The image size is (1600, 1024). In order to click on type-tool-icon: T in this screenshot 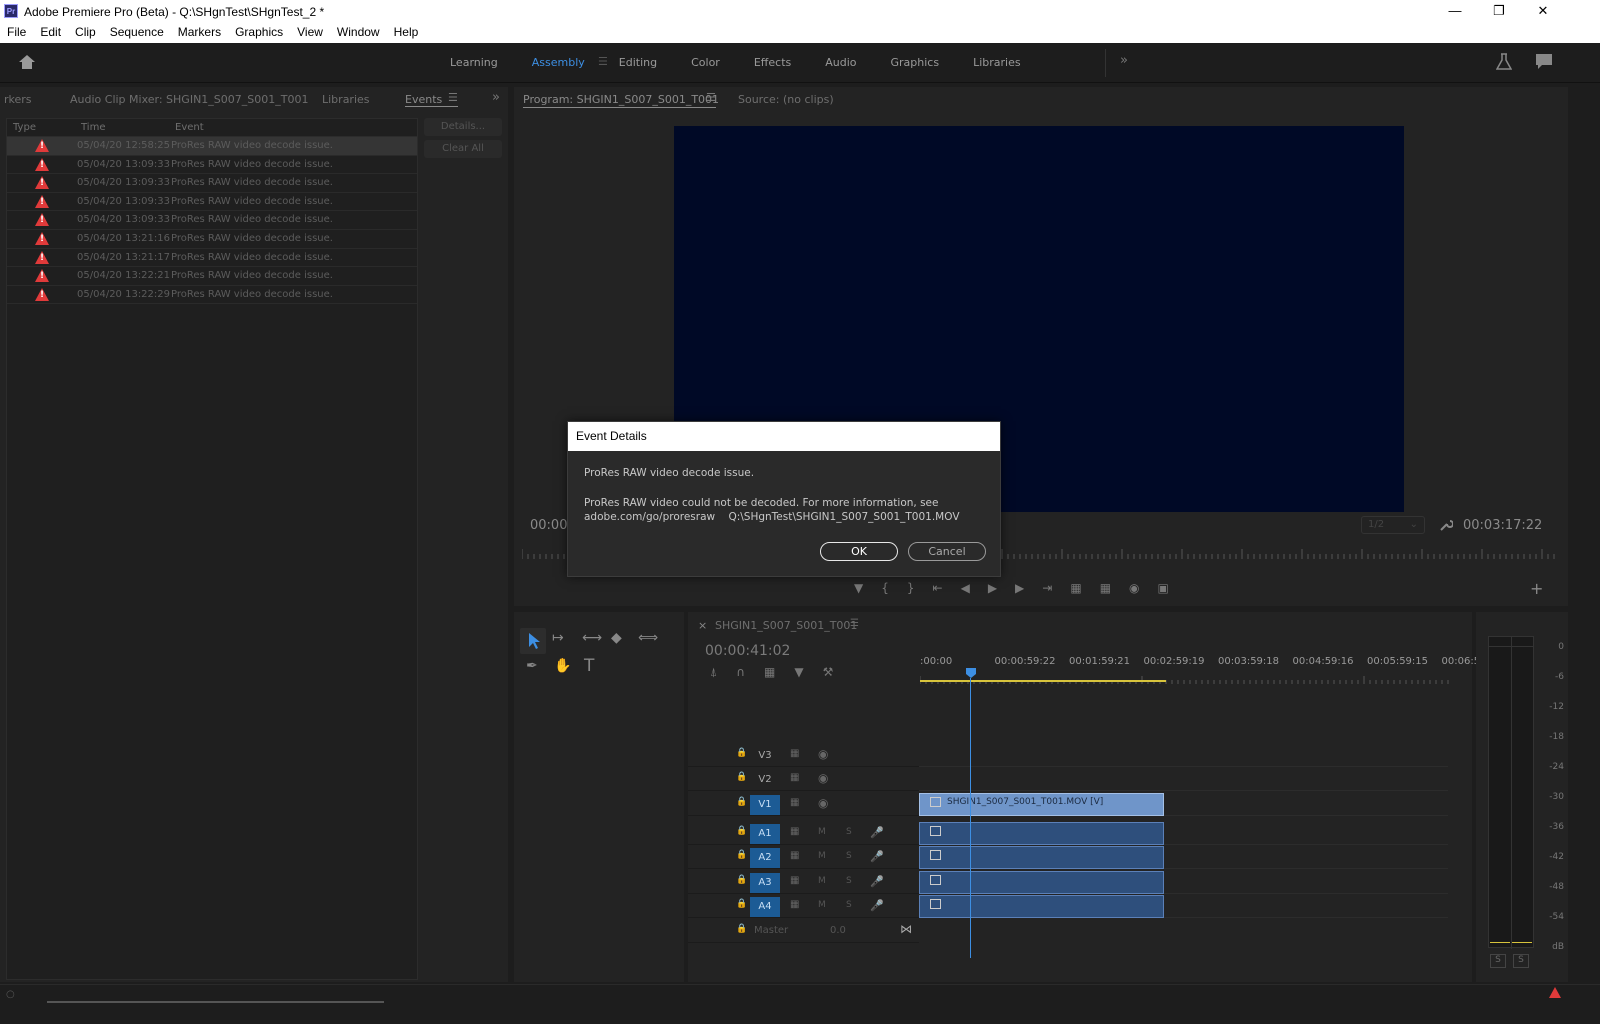, I will do `click(589, 666)`.